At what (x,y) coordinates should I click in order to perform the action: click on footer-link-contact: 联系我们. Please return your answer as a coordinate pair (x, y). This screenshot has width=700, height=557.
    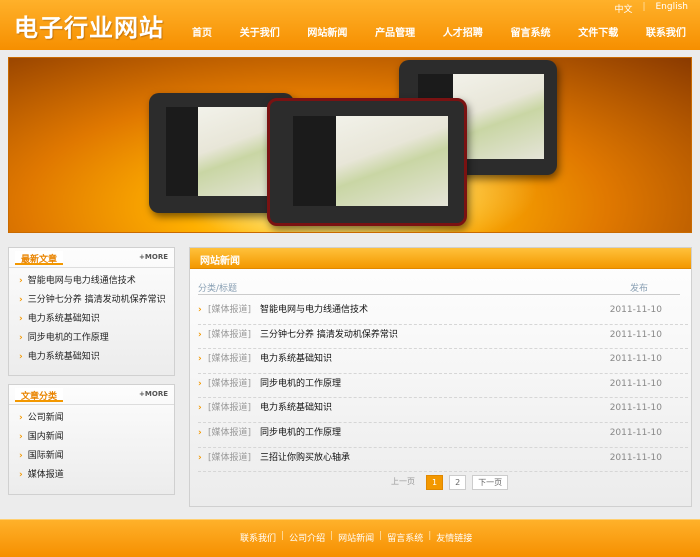
    Looking at the image, I should click on (258, 537).